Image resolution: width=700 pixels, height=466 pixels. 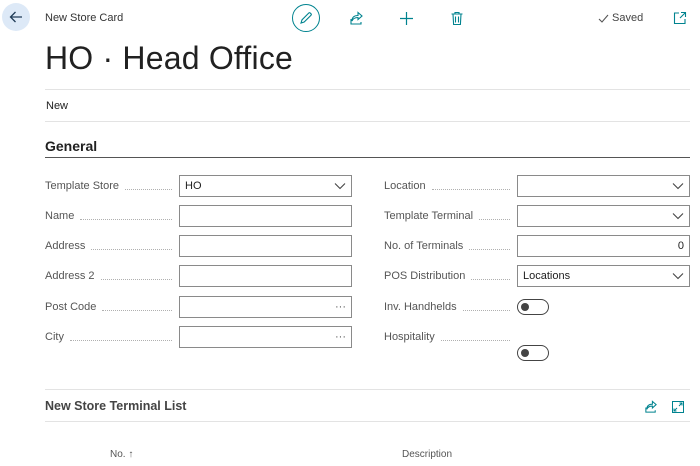 I want to click on checkmark-icon, so click(x=603, y=18).